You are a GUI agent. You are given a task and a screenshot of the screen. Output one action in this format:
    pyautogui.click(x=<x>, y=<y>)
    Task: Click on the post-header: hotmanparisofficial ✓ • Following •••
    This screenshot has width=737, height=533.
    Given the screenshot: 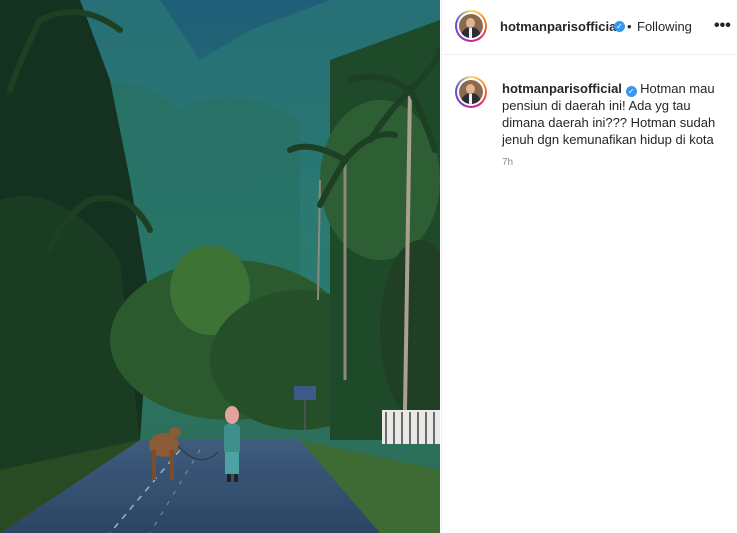 What is the action you would take?
    pyautogui.click(x=589, y=27)
    